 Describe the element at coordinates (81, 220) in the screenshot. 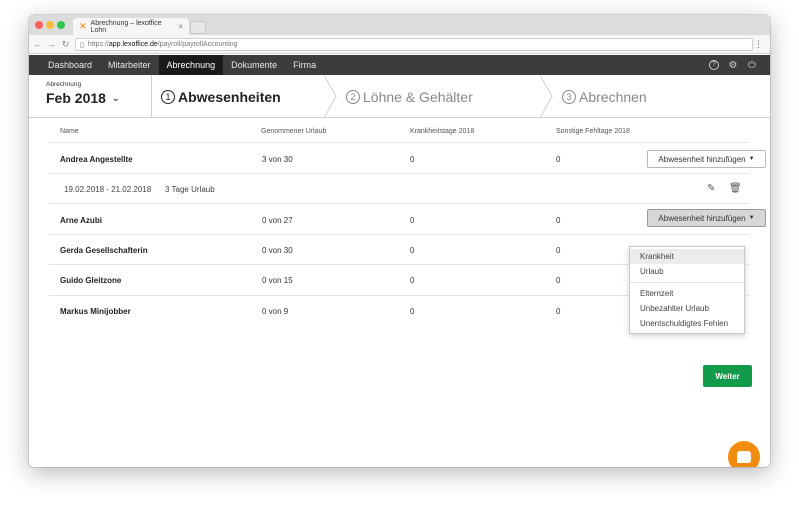

I see `employee-name: Arne Azubi` at that location.